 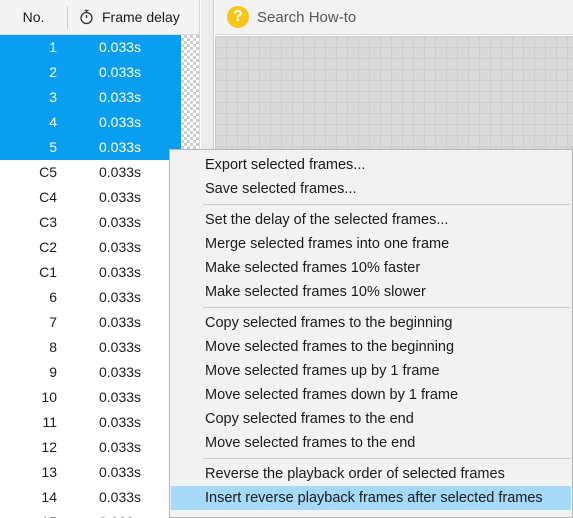 I want to click on frame-row: 12 0.033s, so click(x=90, y=447).